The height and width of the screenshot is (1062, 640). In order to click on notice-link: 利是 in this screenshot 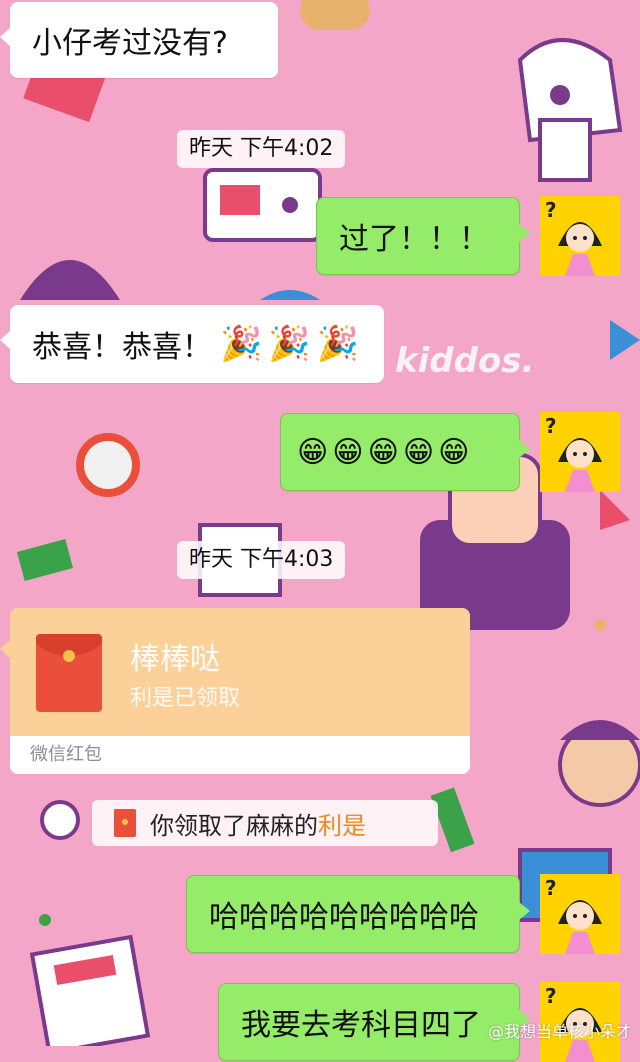, I will do `click(342, 823)`.